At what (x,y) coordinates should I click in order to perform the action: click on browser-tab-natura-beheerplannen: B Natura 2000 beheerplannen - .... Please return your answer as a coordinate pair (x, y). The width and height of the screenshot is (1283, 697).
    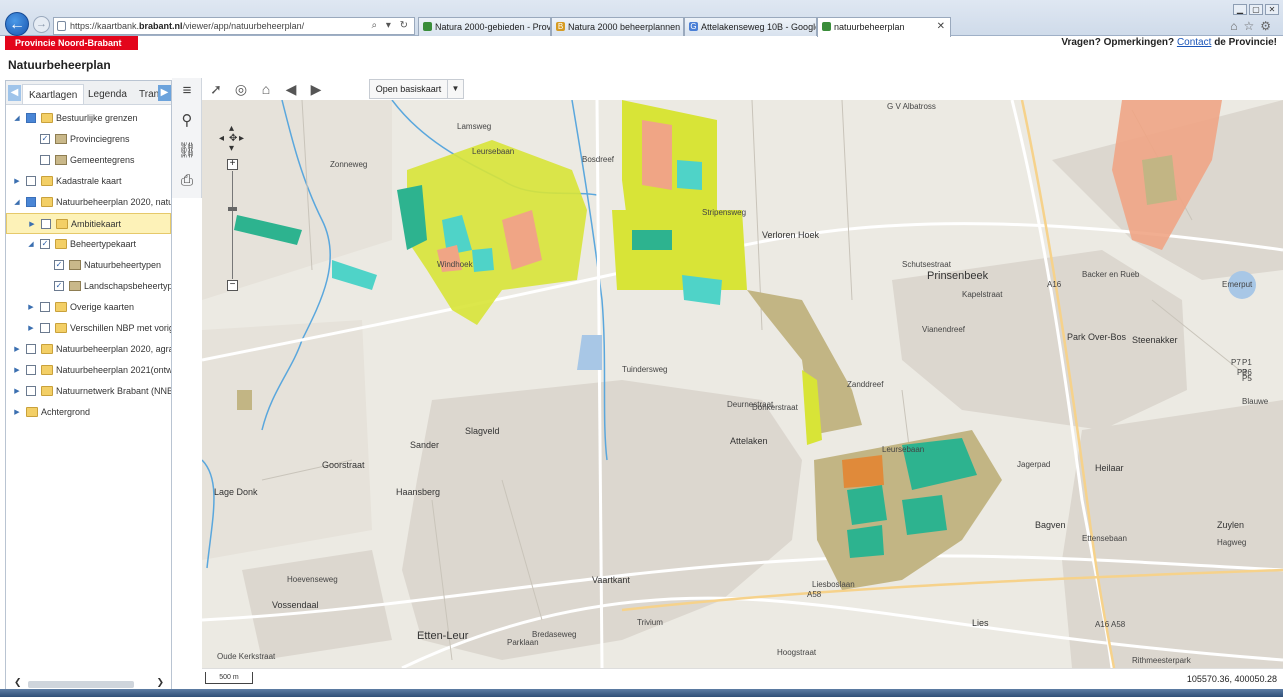
    Looking at the image, I should click on (617, 26).